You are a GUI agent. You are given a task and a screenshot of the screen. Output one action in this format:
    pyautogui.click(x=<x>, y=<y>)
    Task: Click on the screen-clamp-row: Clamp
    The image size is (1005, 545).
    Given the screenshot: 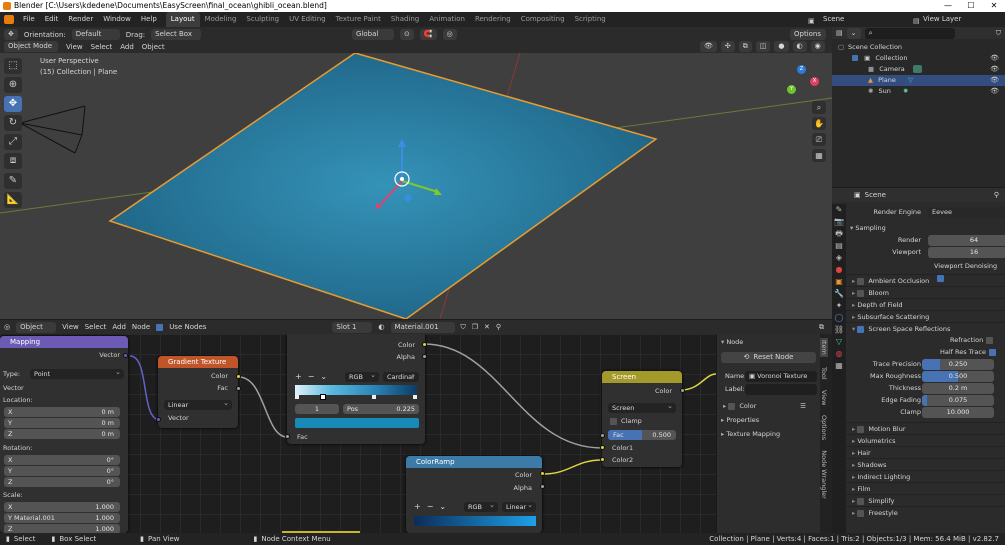 What is the action you would take?
    pyautogui.click(x=626, y=421)
    